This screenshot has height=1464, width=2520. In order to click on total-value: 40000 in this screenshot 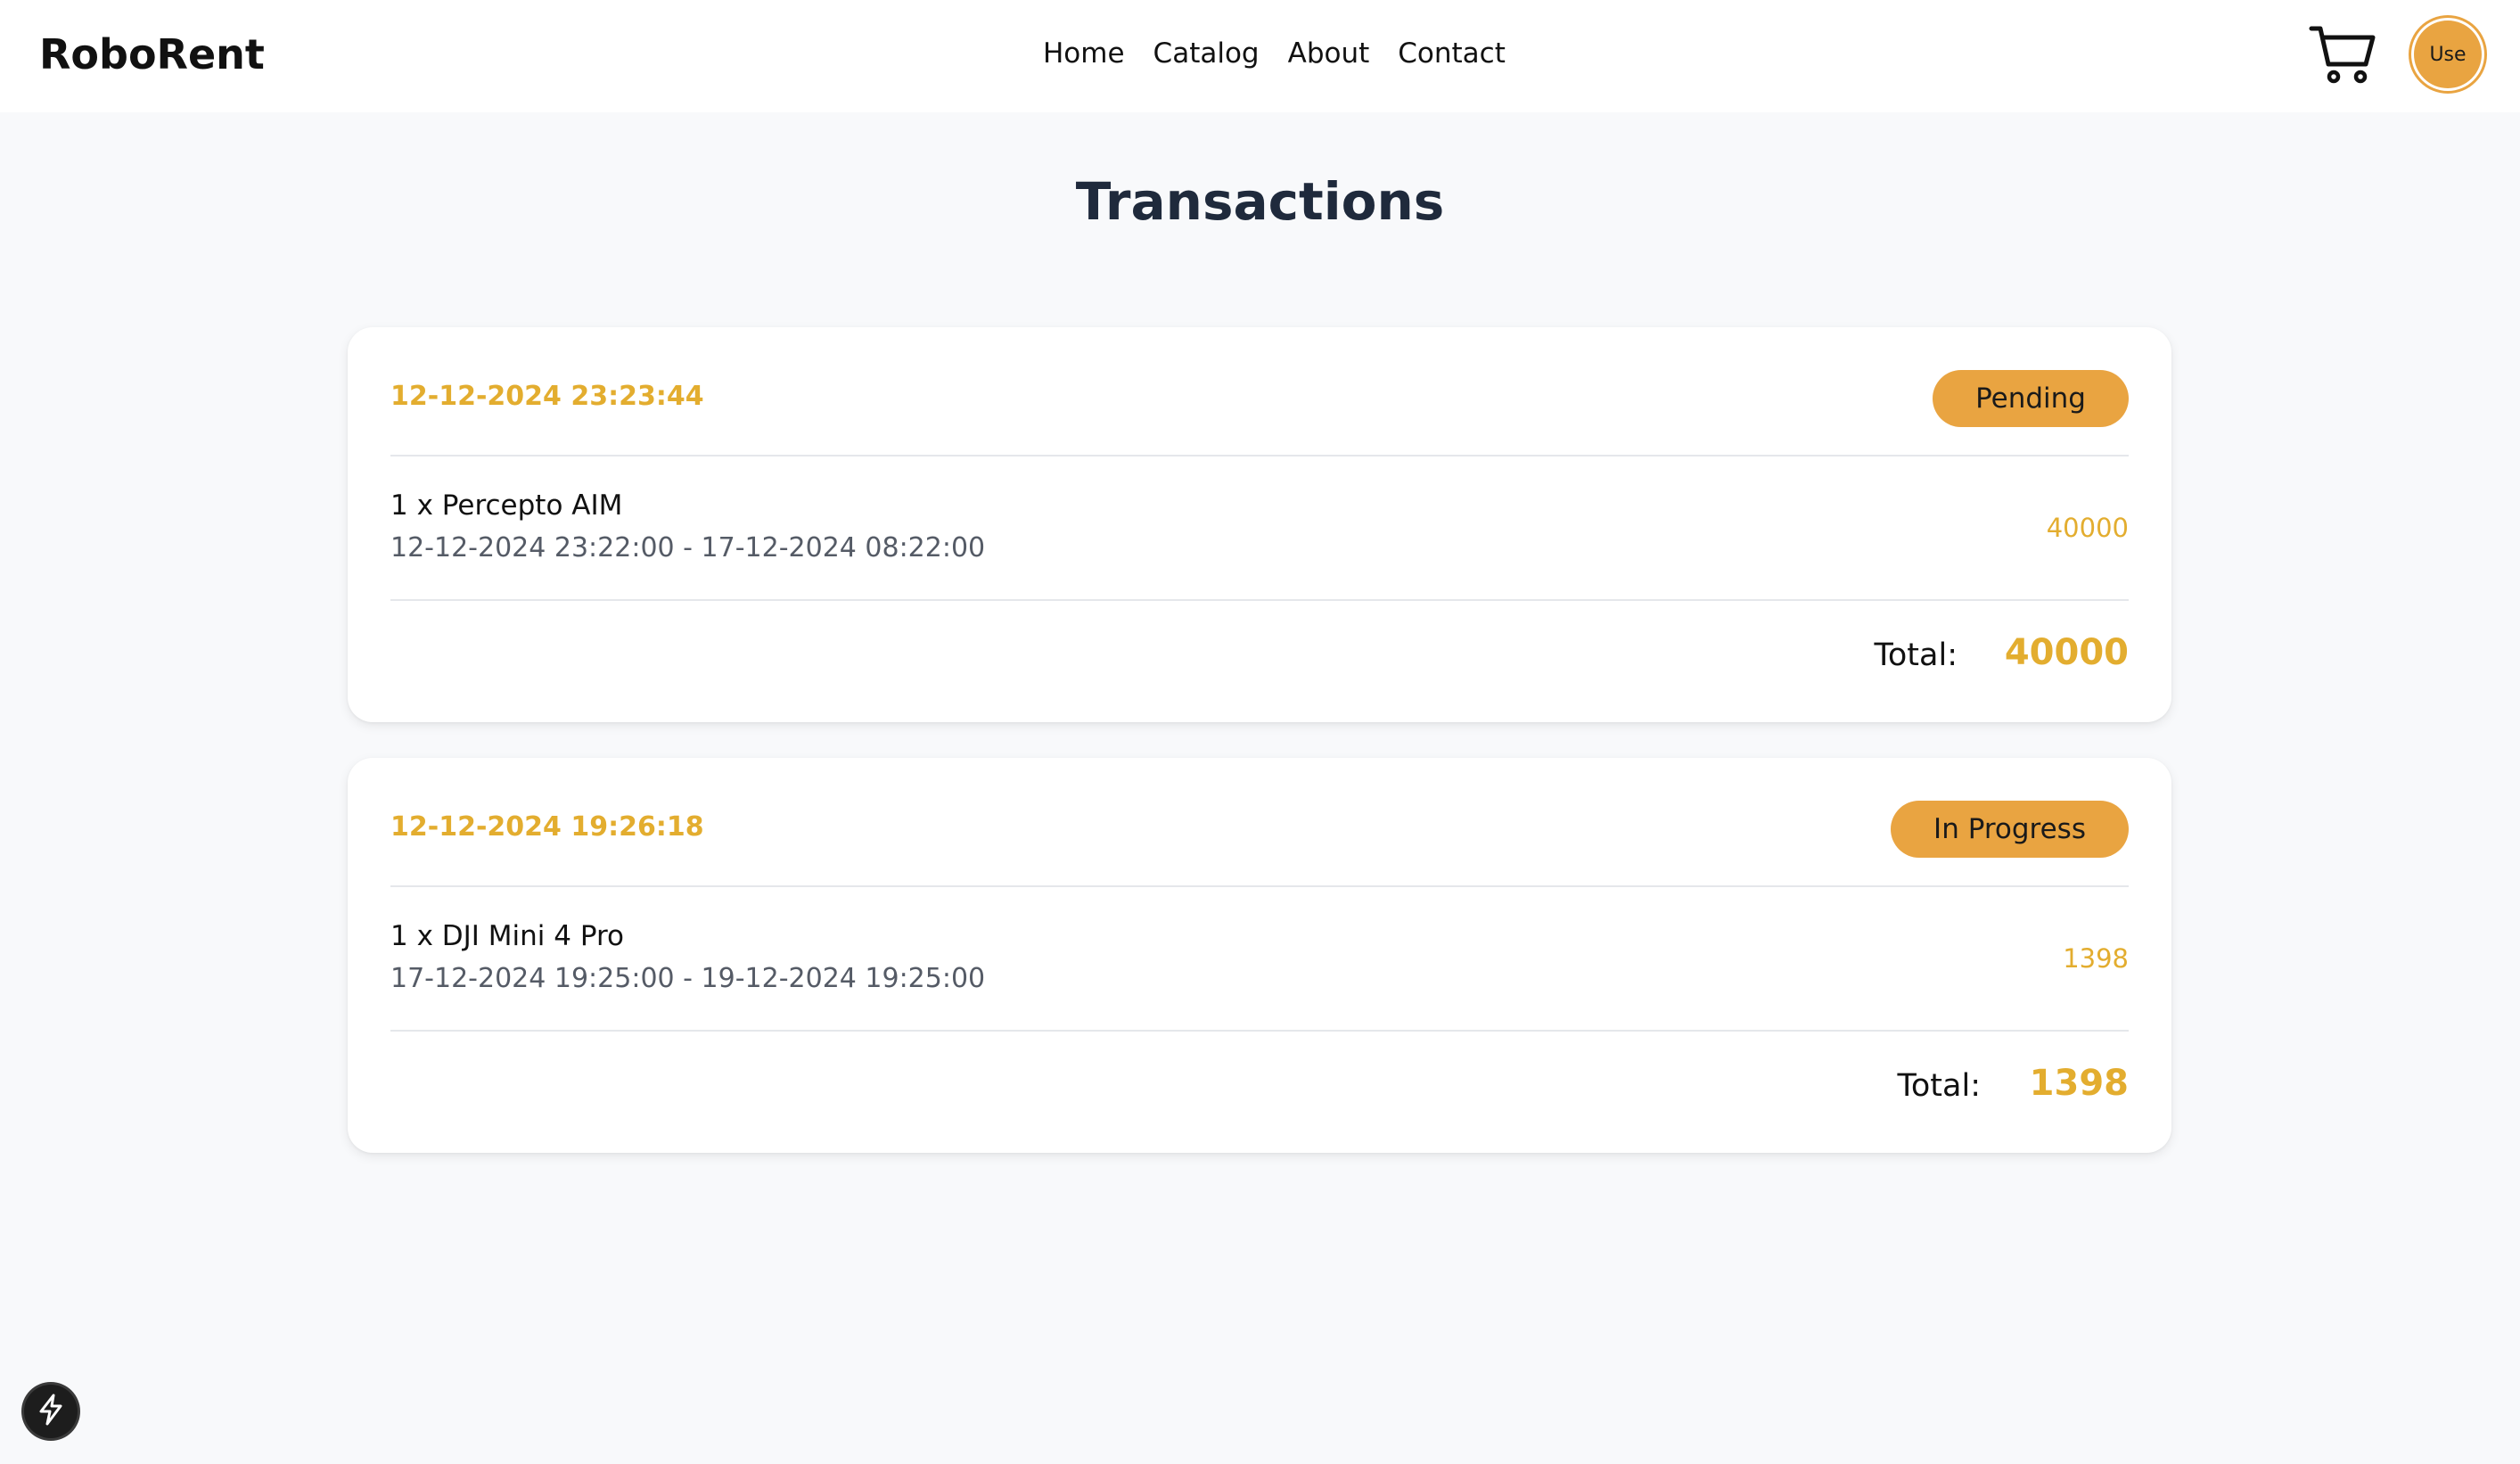, I will do `click(2066, 652)`.